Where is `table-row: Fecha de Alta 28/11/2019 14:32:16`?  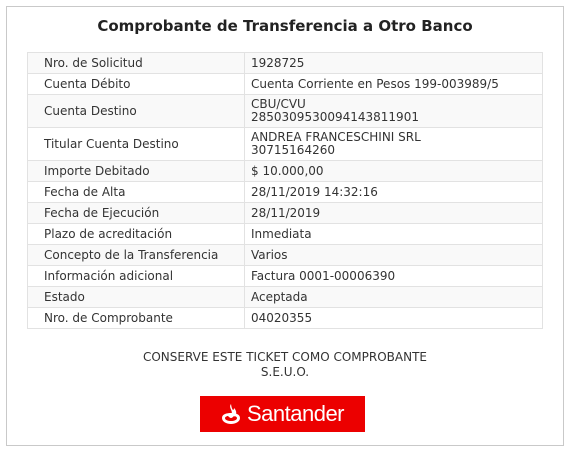 table-row: Fecha de Alta 28/11/2019 14:32:16 is located at coordinates (285, 192).